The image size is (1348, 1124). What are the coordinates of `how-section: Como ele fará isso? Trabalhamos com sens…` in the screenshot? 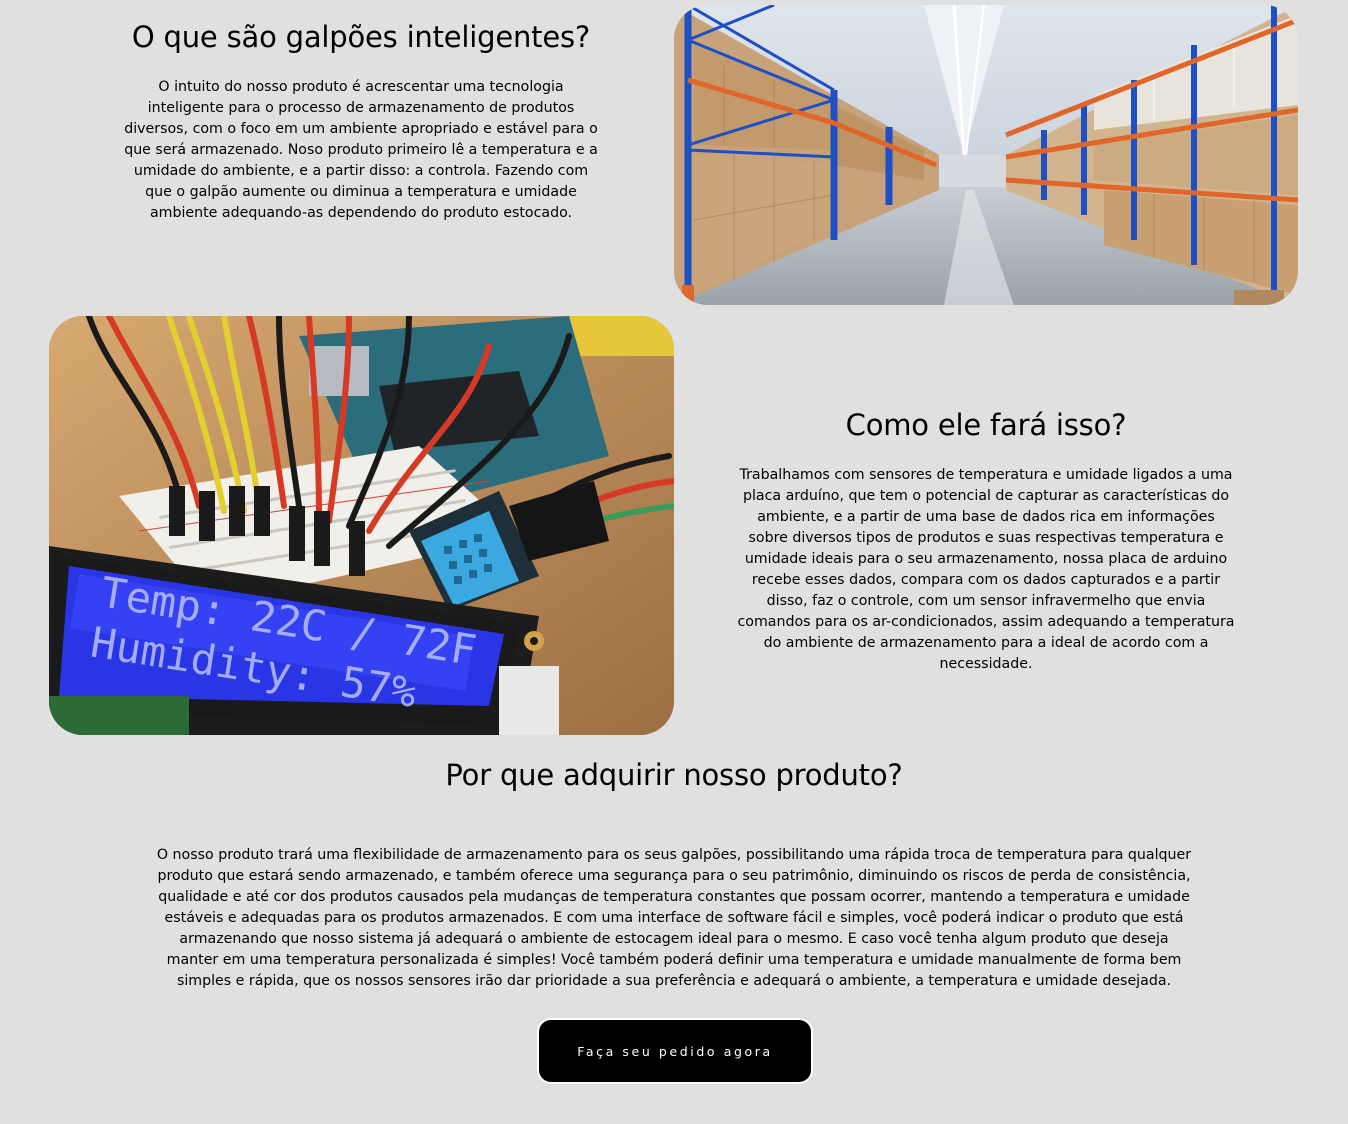 It's located at (986, 541).